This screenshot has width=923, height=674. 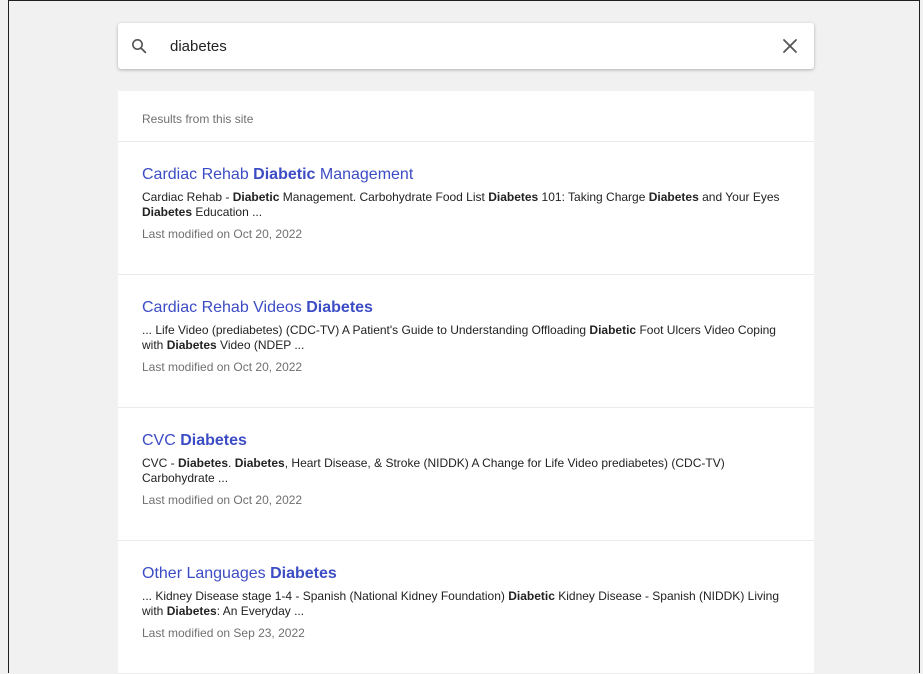 What do you see at coordinates (198, 174) in the screenshot?
I see `result-title-text: Cardiac Rehab` at bounding box center [198, 174].